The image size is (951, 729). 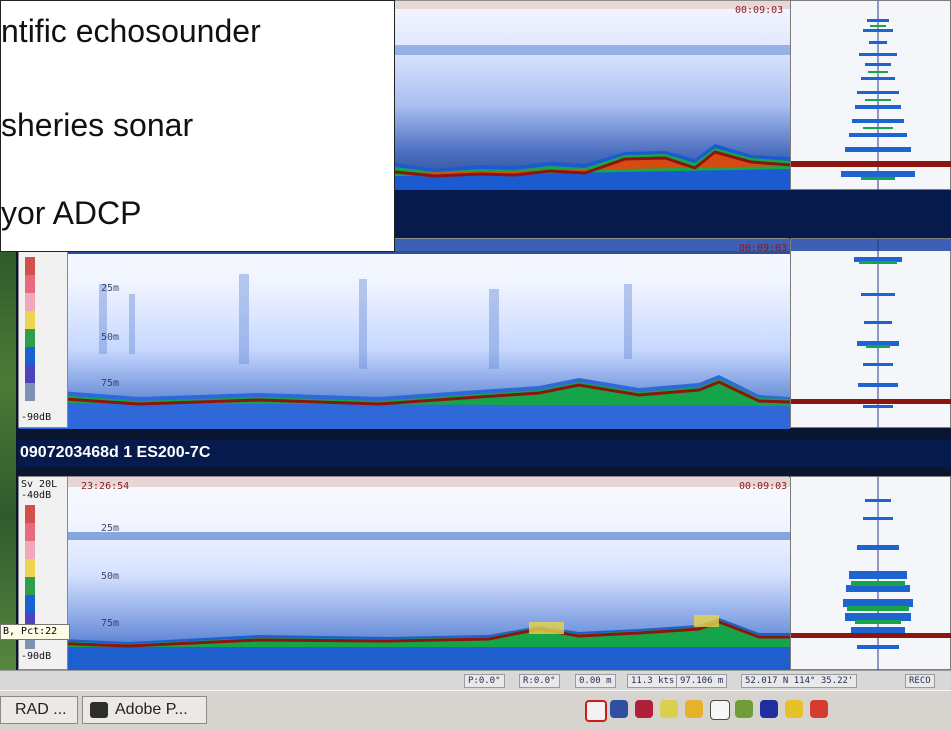 I want to click on sv-label: Sv 20L, so click(x=39, y=484).